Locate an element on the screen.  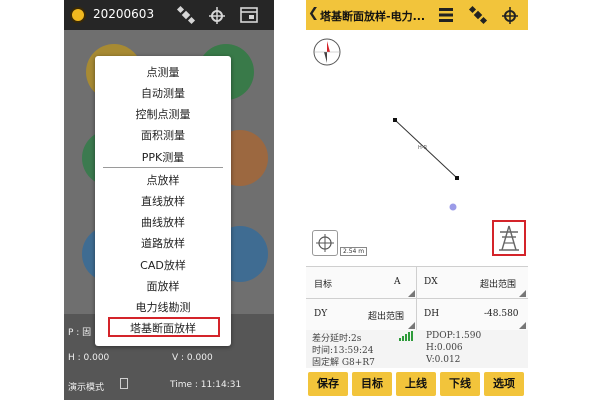
dh-label: DH is located at coordinates (432, 314).